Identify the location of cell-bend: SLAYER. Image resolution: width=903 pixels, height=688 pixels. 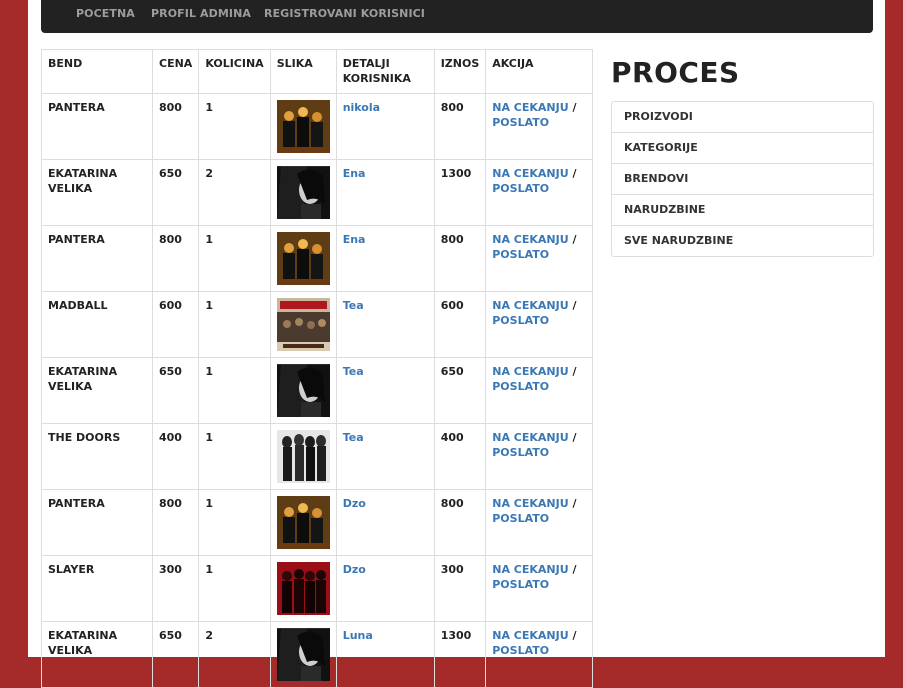
(97, 588).